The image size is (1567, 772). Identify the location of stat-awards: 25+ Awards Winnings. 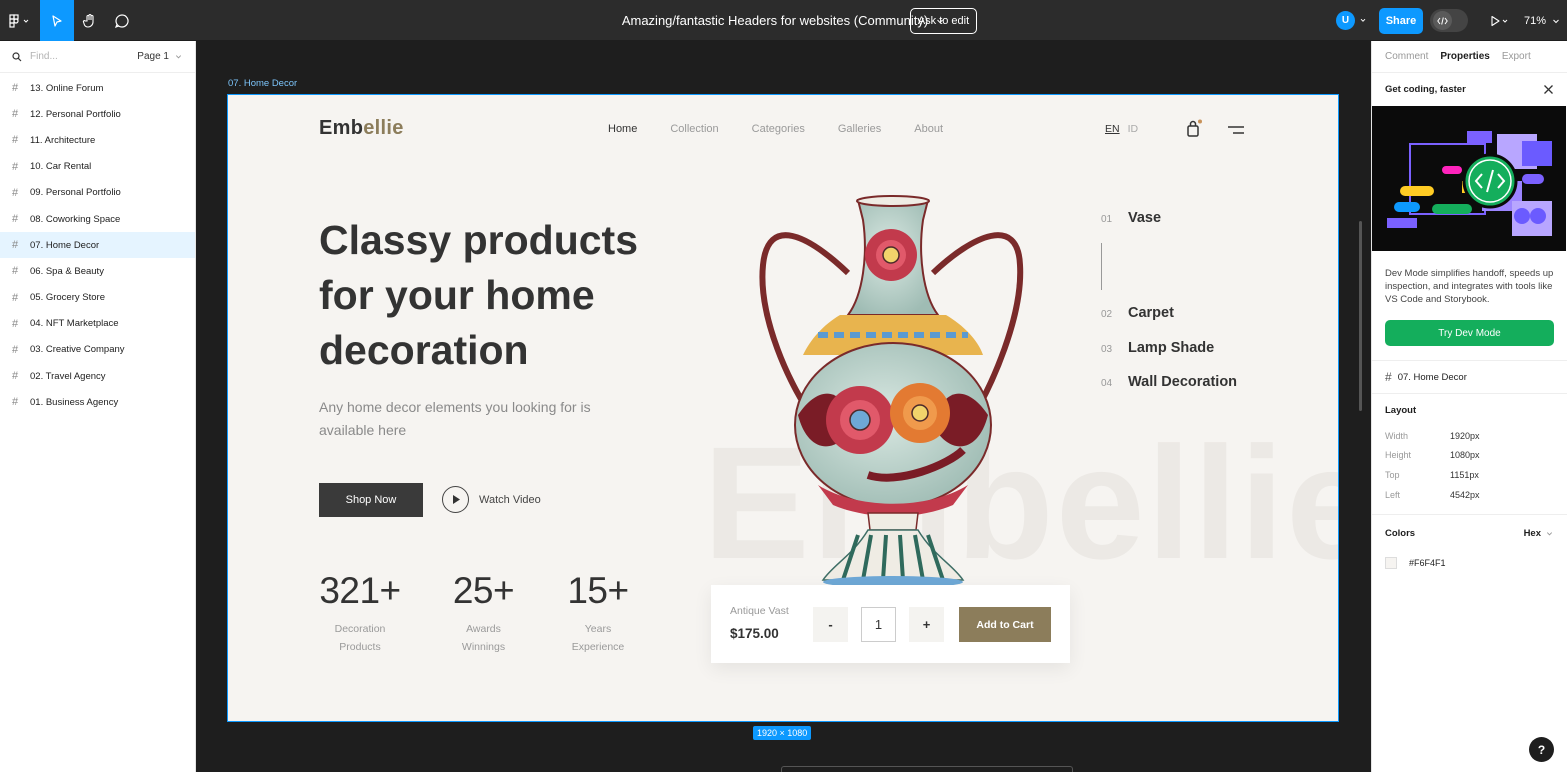
(483, 613).